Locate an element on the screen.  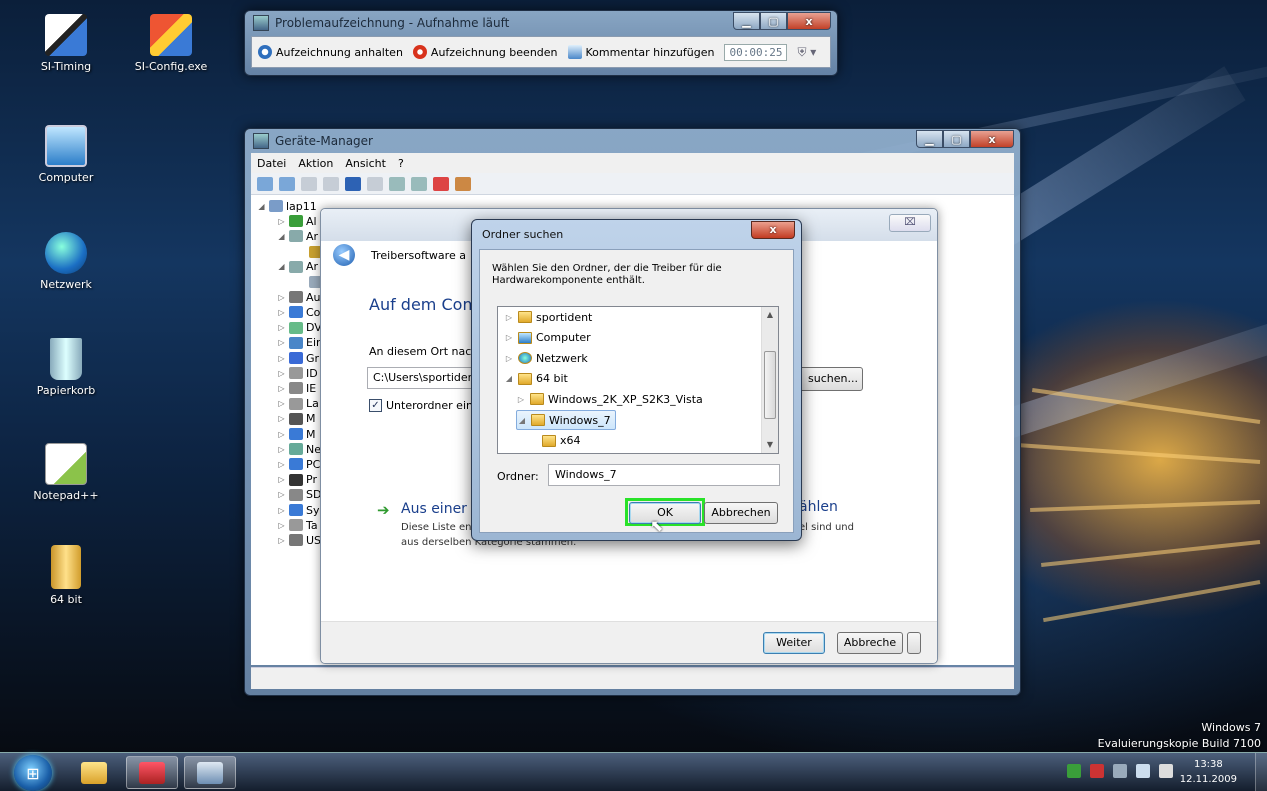
disable-icon is located at coordinates (463, 183).